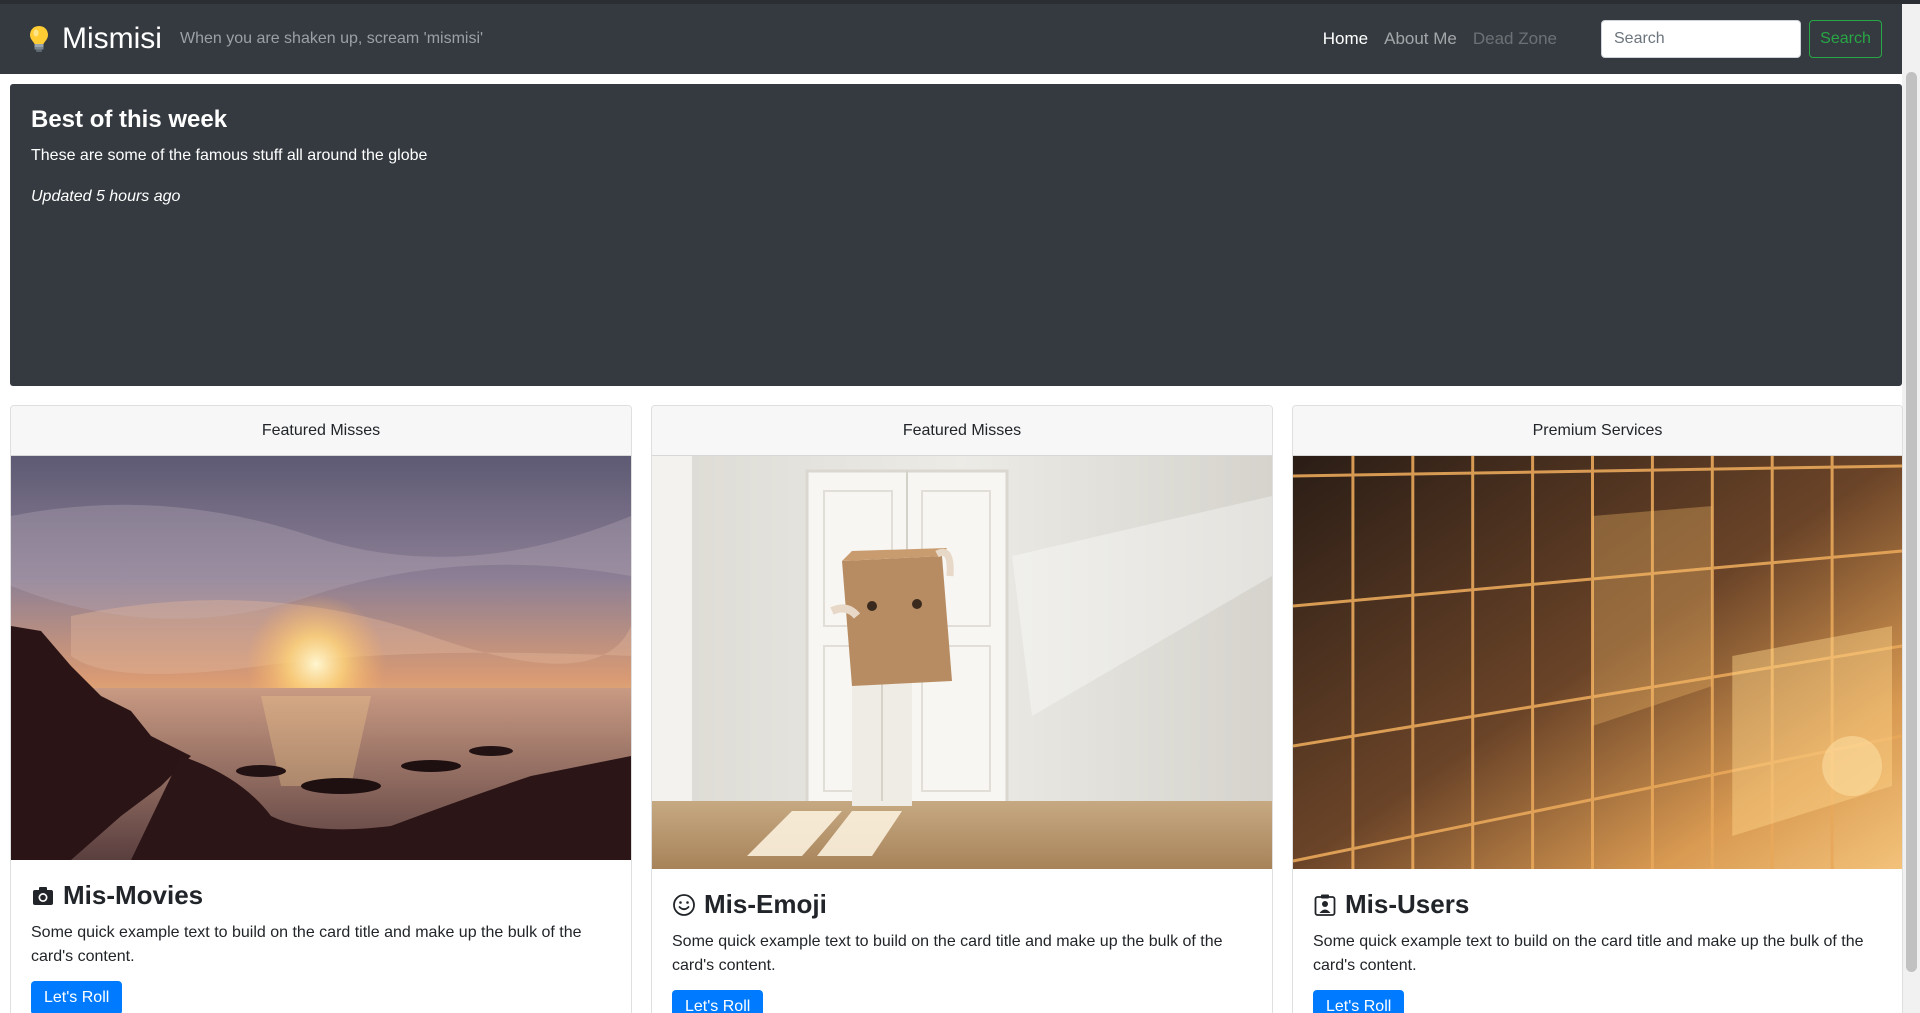  What do you see at coordinates (1597, 662) in the screenshot?
I see `card-image-glass-building` at bounding box center [1597, 662].